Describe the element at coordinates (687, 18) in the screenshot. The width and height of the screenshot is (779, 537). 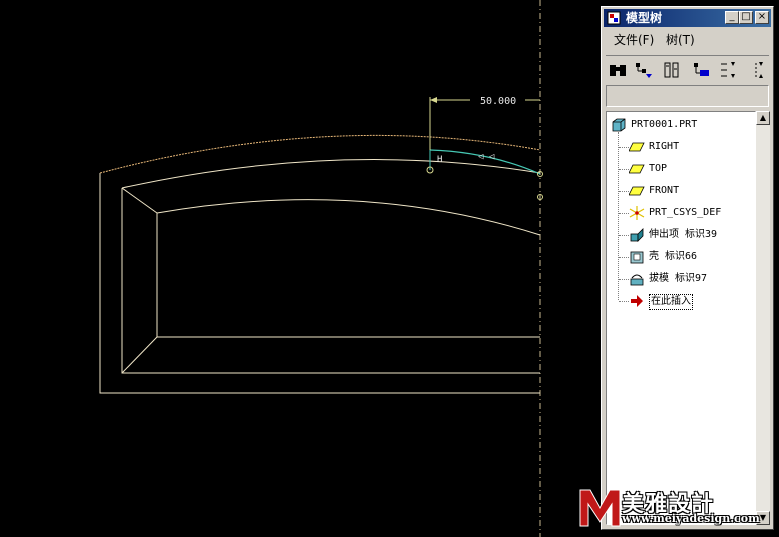
I see `title-bar: 模型树 _ □ ×` at that location.